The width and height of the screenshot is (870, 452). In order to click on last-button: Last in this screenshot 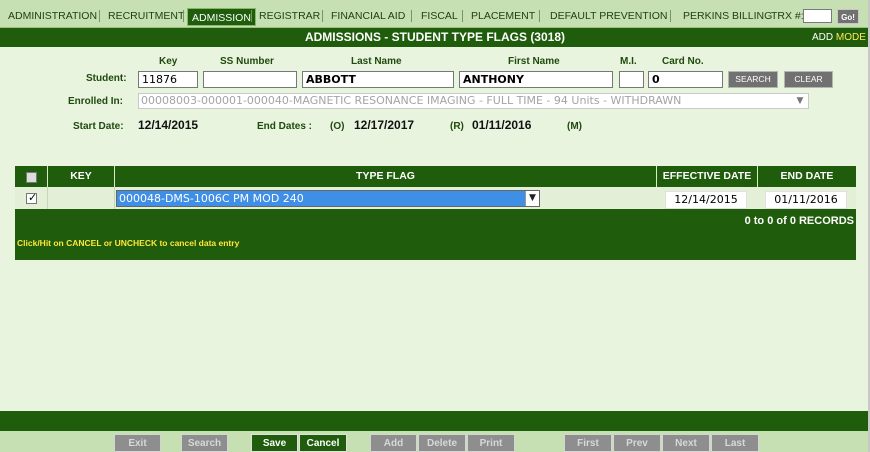, I will do `click(735, 443)`.